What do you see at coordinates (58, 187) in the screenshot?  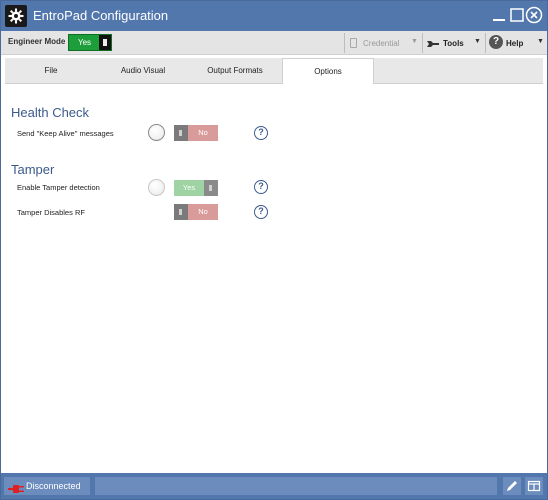 I see `enable-tamper-label: Enable Tamper detection` at bounding box center [58, 187].